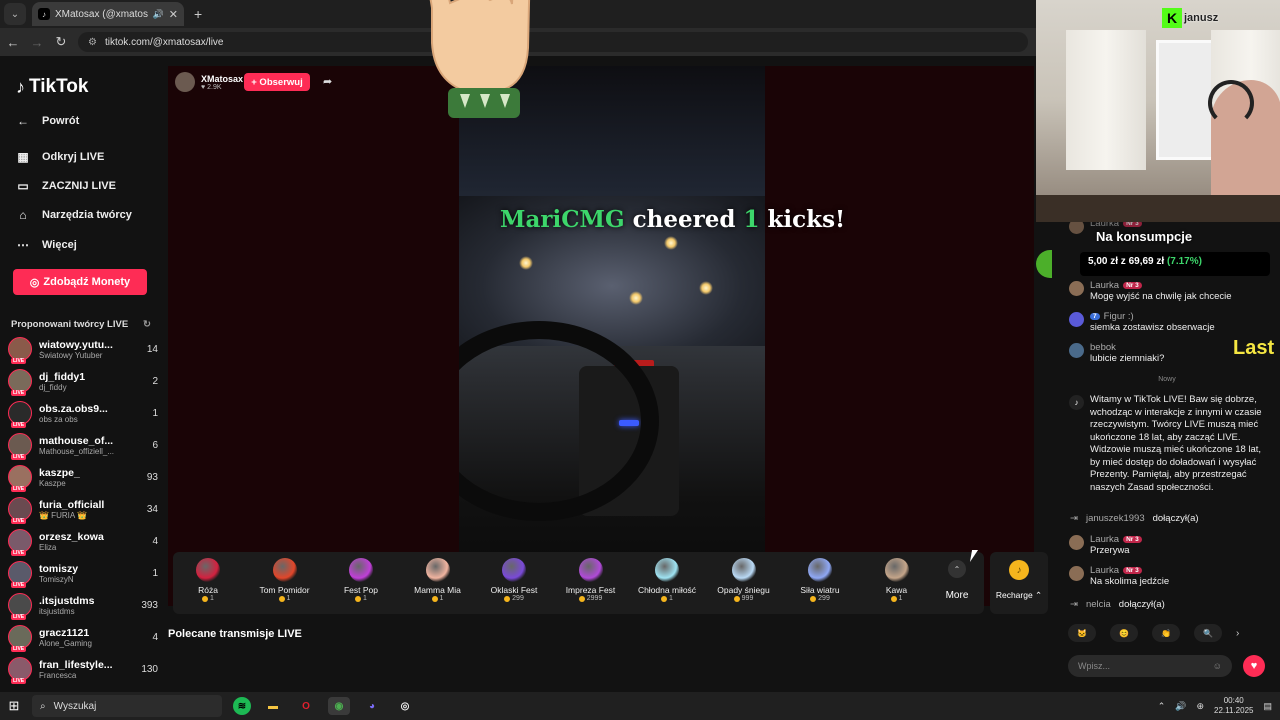  What do you see at coordinates (1150, 666) in the screenshot?
I see `chat-input: Wpisz... ☺` at bounding box center [1150, 666].